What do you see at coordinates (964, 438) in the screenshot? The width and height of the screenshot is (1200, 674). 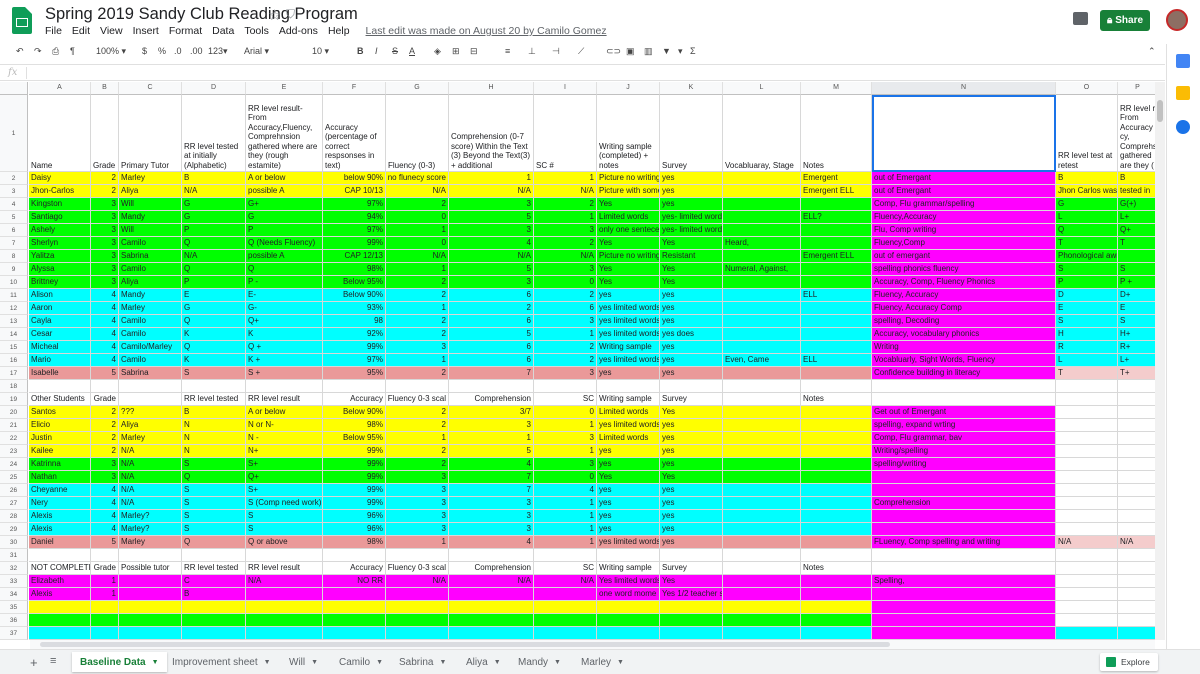 I see `table-cell: Comp, Flu grammar, bav` at bounding box center [964, 438].